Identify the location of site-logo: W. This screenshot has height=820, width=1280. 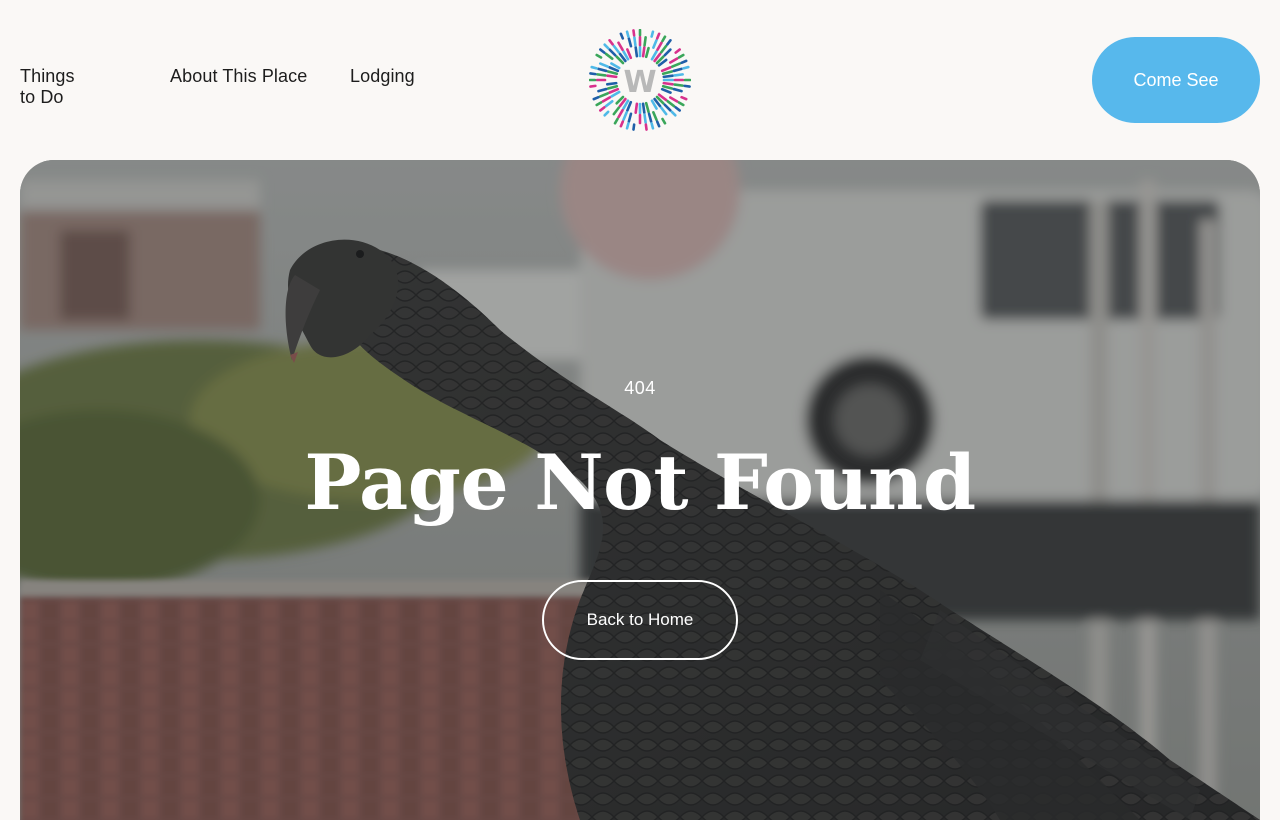
(640, 79).